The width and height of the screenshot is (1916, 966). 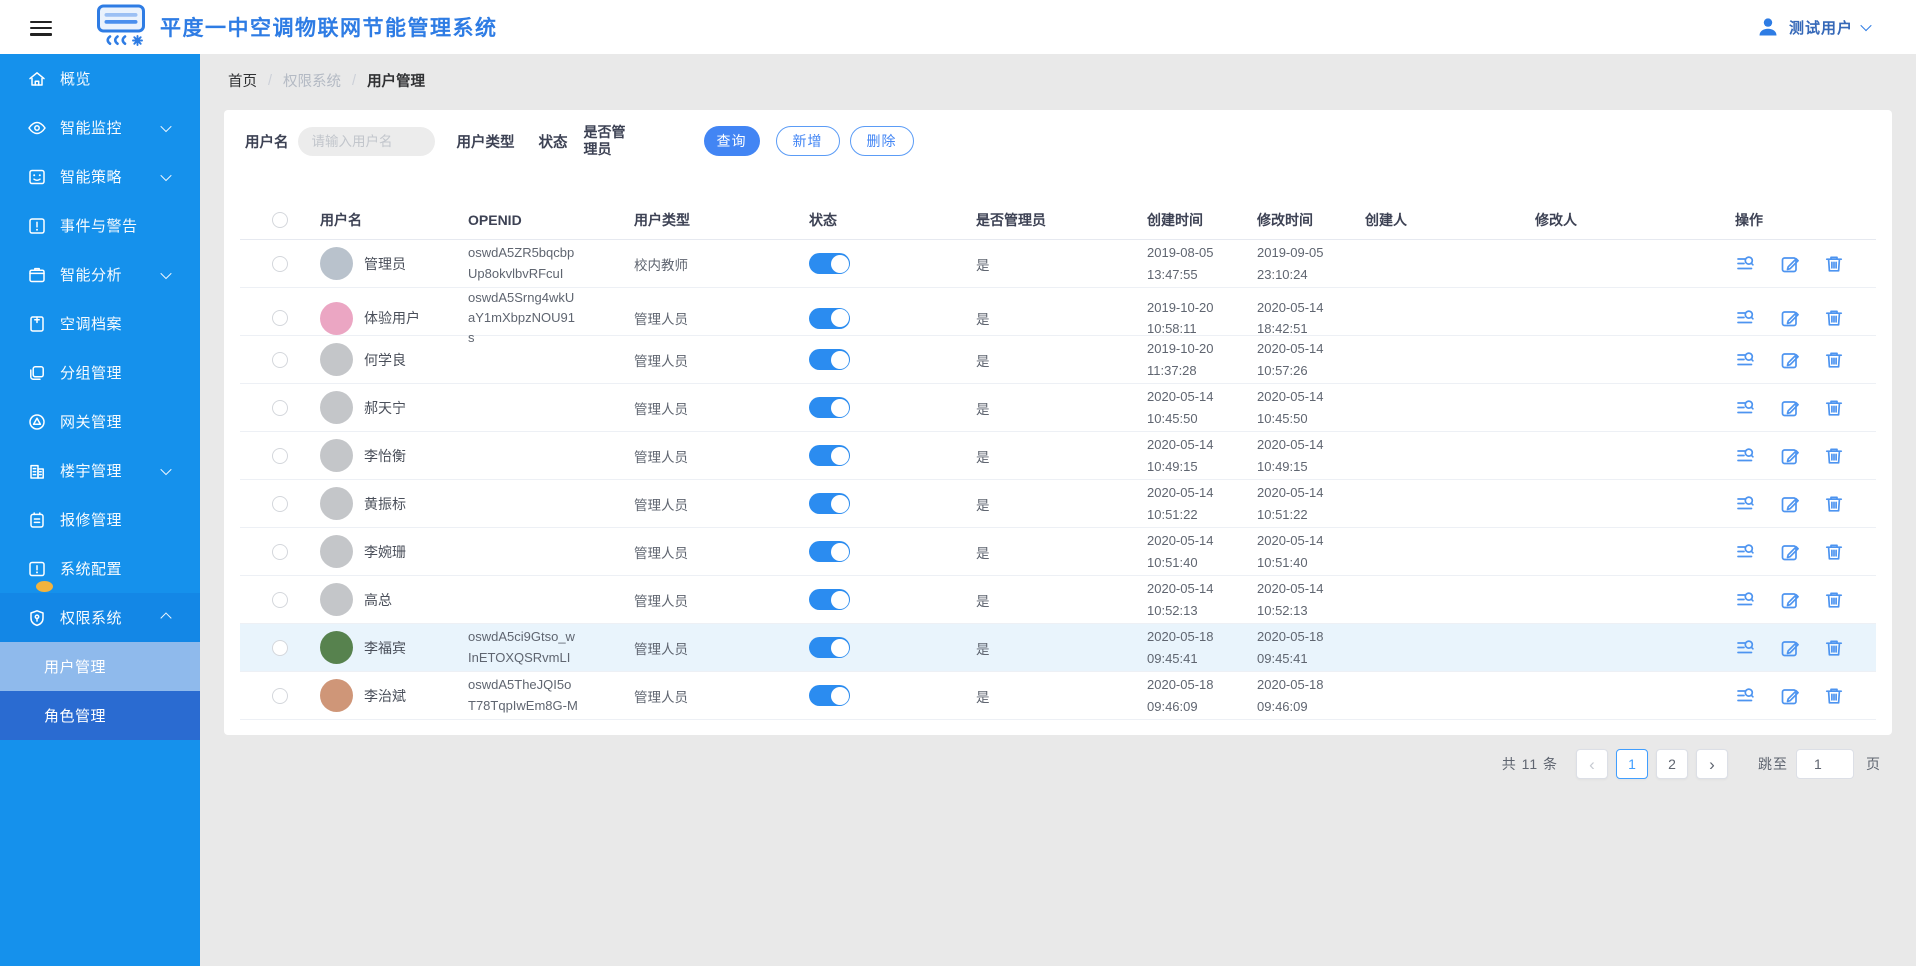 I want to click on username-input, so click(x=366, y=141).